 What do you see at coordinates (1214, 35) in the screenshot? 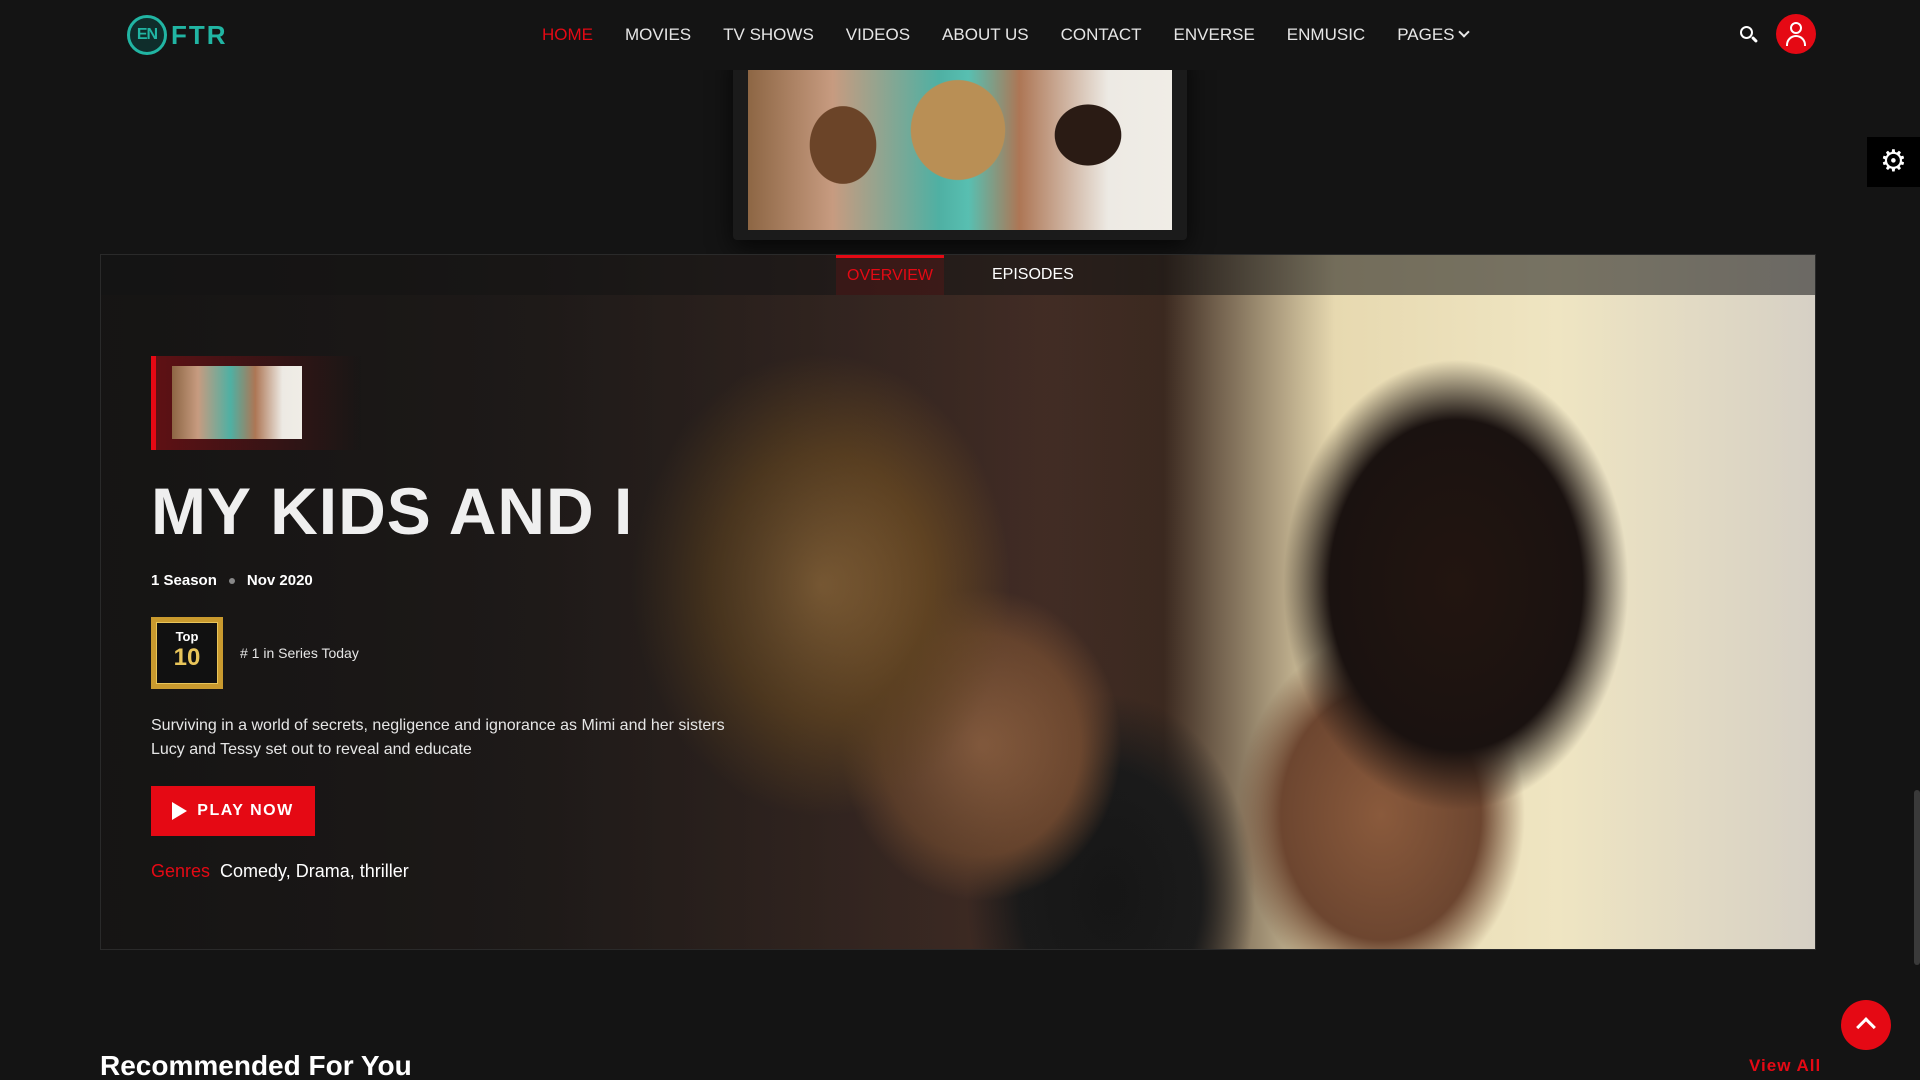
I see `nav-enverse: Enverse` at bounding box center [1214, 35].